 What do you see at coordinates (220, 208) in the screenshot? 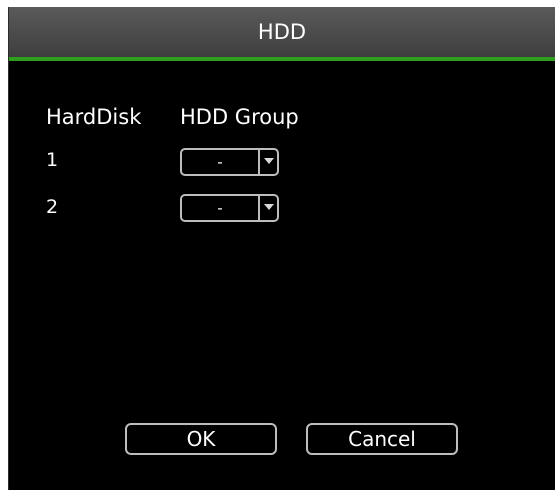
I see `hdd-group-select-2-value: -` at bounding box center [220, 208].